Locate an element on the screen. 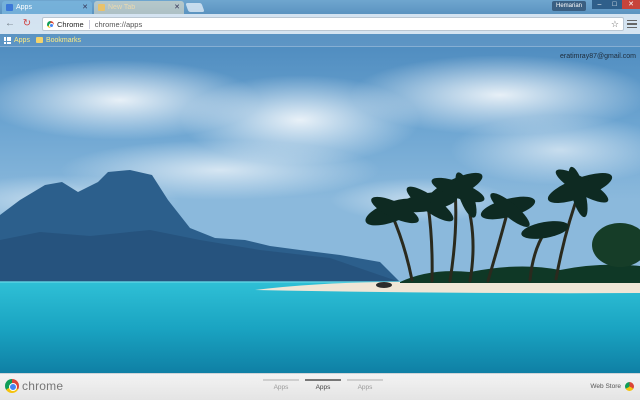 This screenshot has height=400, width=640. tab-title: New Tab is located at coordinates (122, 7).